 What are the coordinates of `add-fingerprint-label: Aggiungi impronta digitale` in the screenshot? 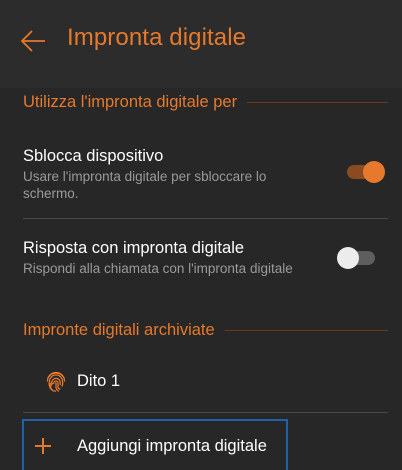 It's located at (172, 446).